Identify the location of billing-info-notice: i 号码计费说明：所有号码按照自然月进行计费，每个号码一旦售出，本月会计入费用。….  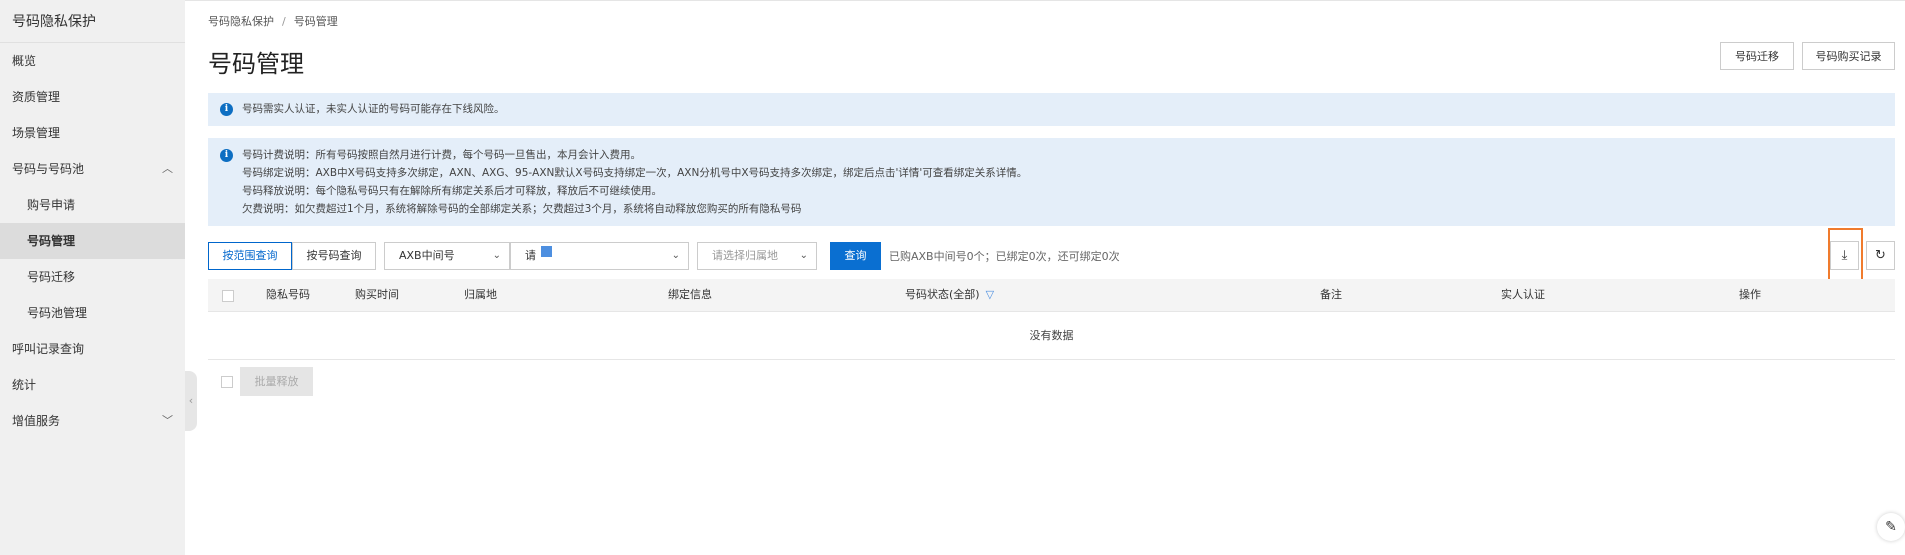
(1051, 182).